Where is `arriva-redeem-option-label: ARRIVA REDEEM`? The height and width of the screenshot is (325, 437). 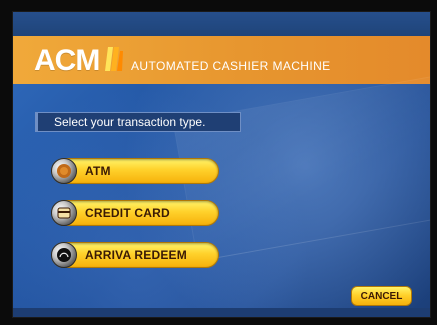
arriva-redeem-option-label: ARRIVA REDEEM is located at coordinates (136, 255).